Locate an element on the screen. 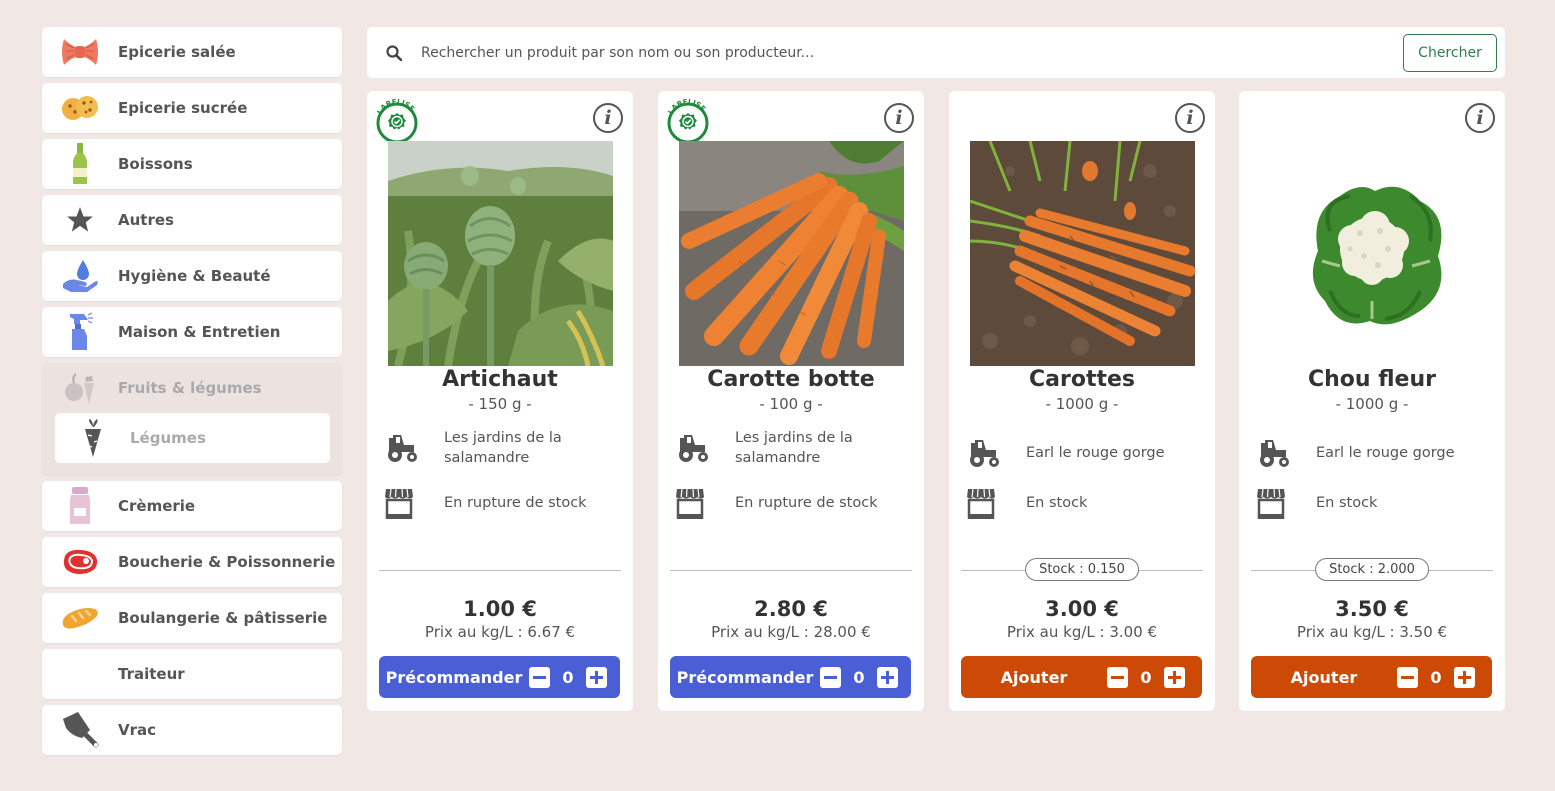  subcategory-label: Légumes is located at coordinates (168, 438).